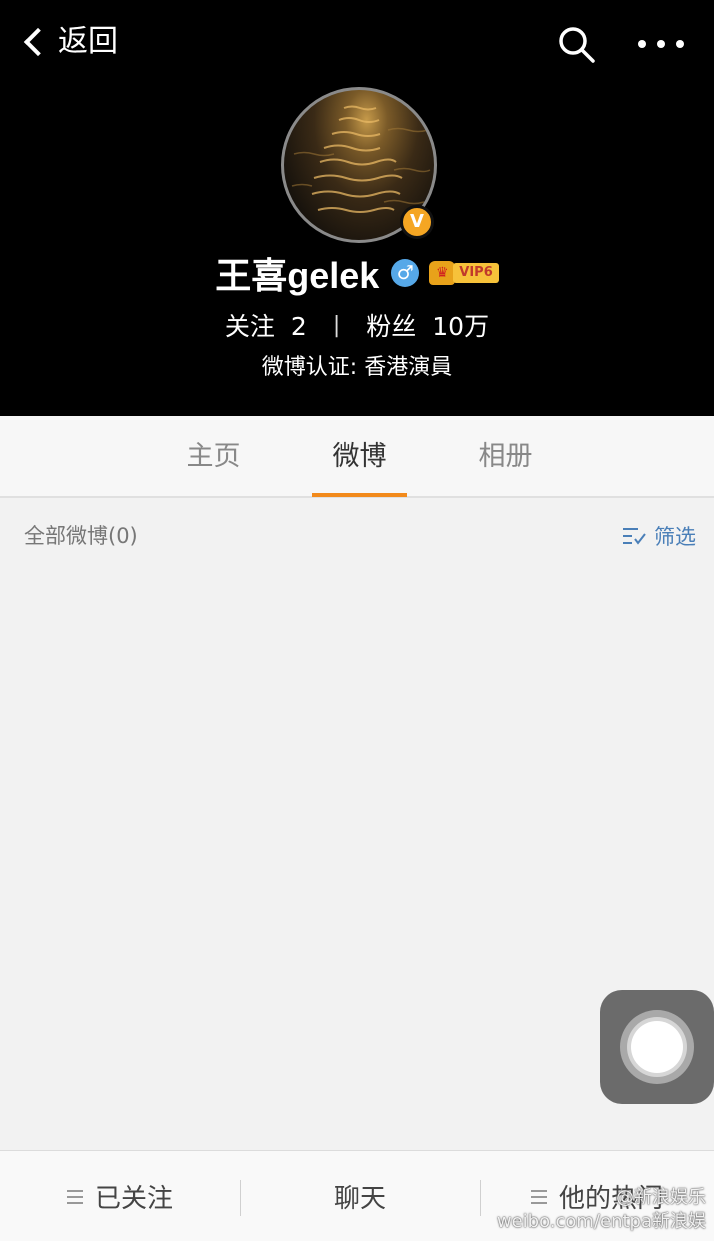 This screenshot has width=714, height=1241. Describe the element at coordinates (417, 222) in the screenshot. I see `verified-v-icon: V` at that location.